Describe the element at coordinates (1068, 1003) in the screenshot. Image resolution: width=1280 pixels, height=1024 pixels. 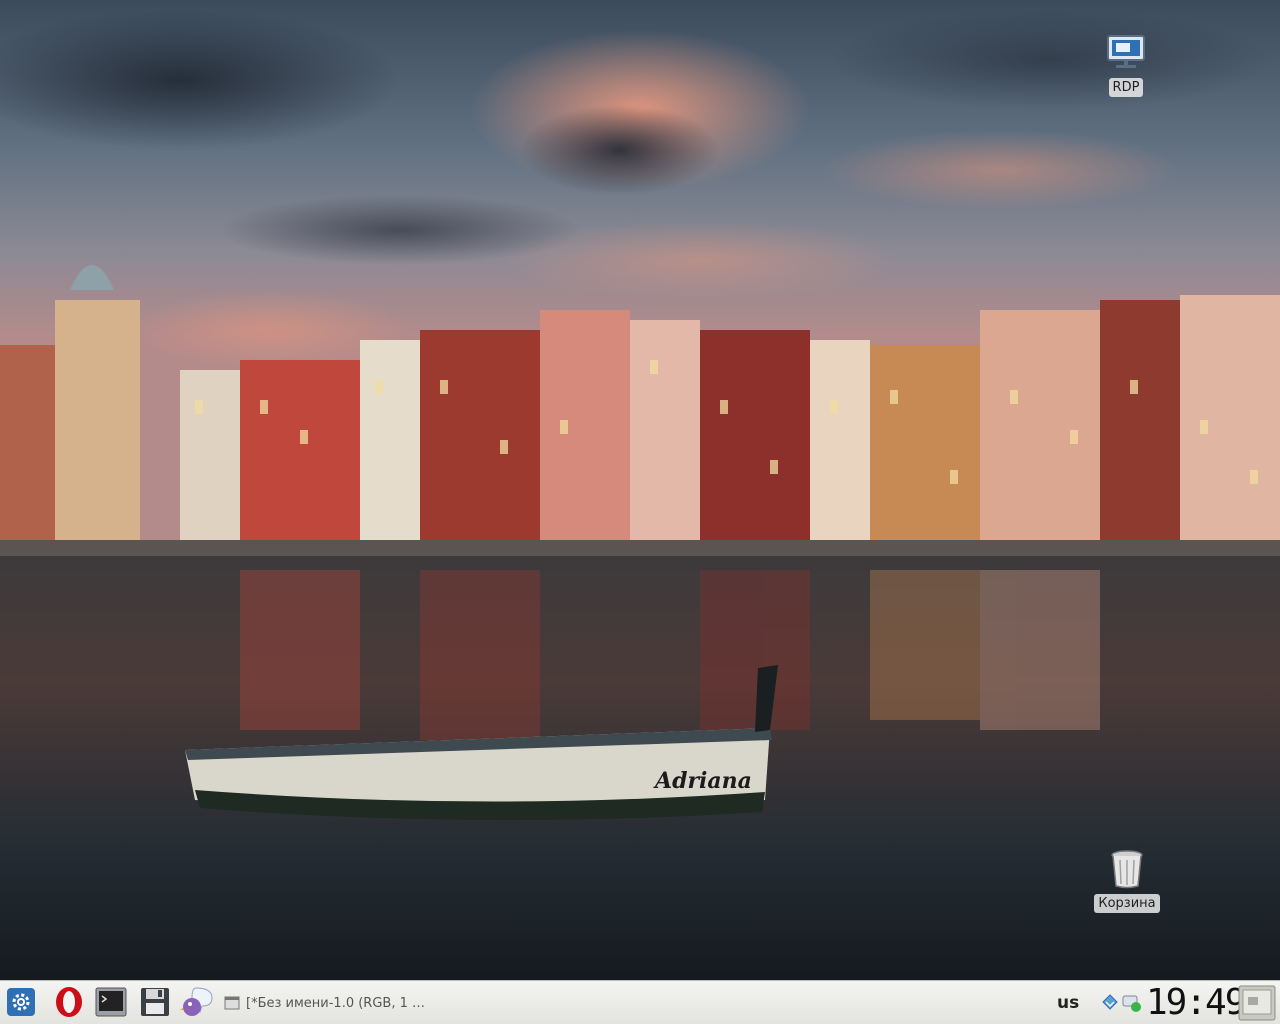
I see `keyboard-layout-indicator: us` at that location.